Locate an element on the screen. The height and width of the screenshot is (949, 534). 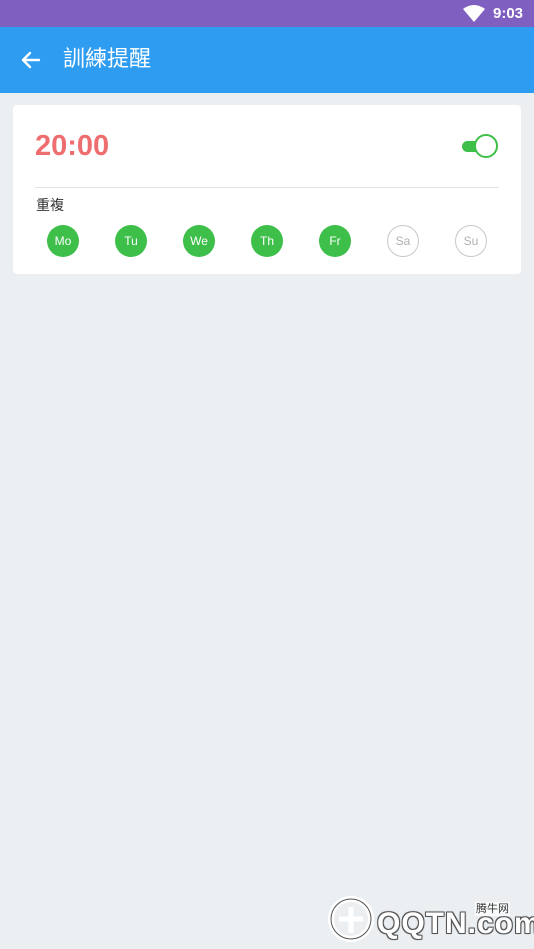
watermark-emblem-icon is located at coordinates (351, 919).